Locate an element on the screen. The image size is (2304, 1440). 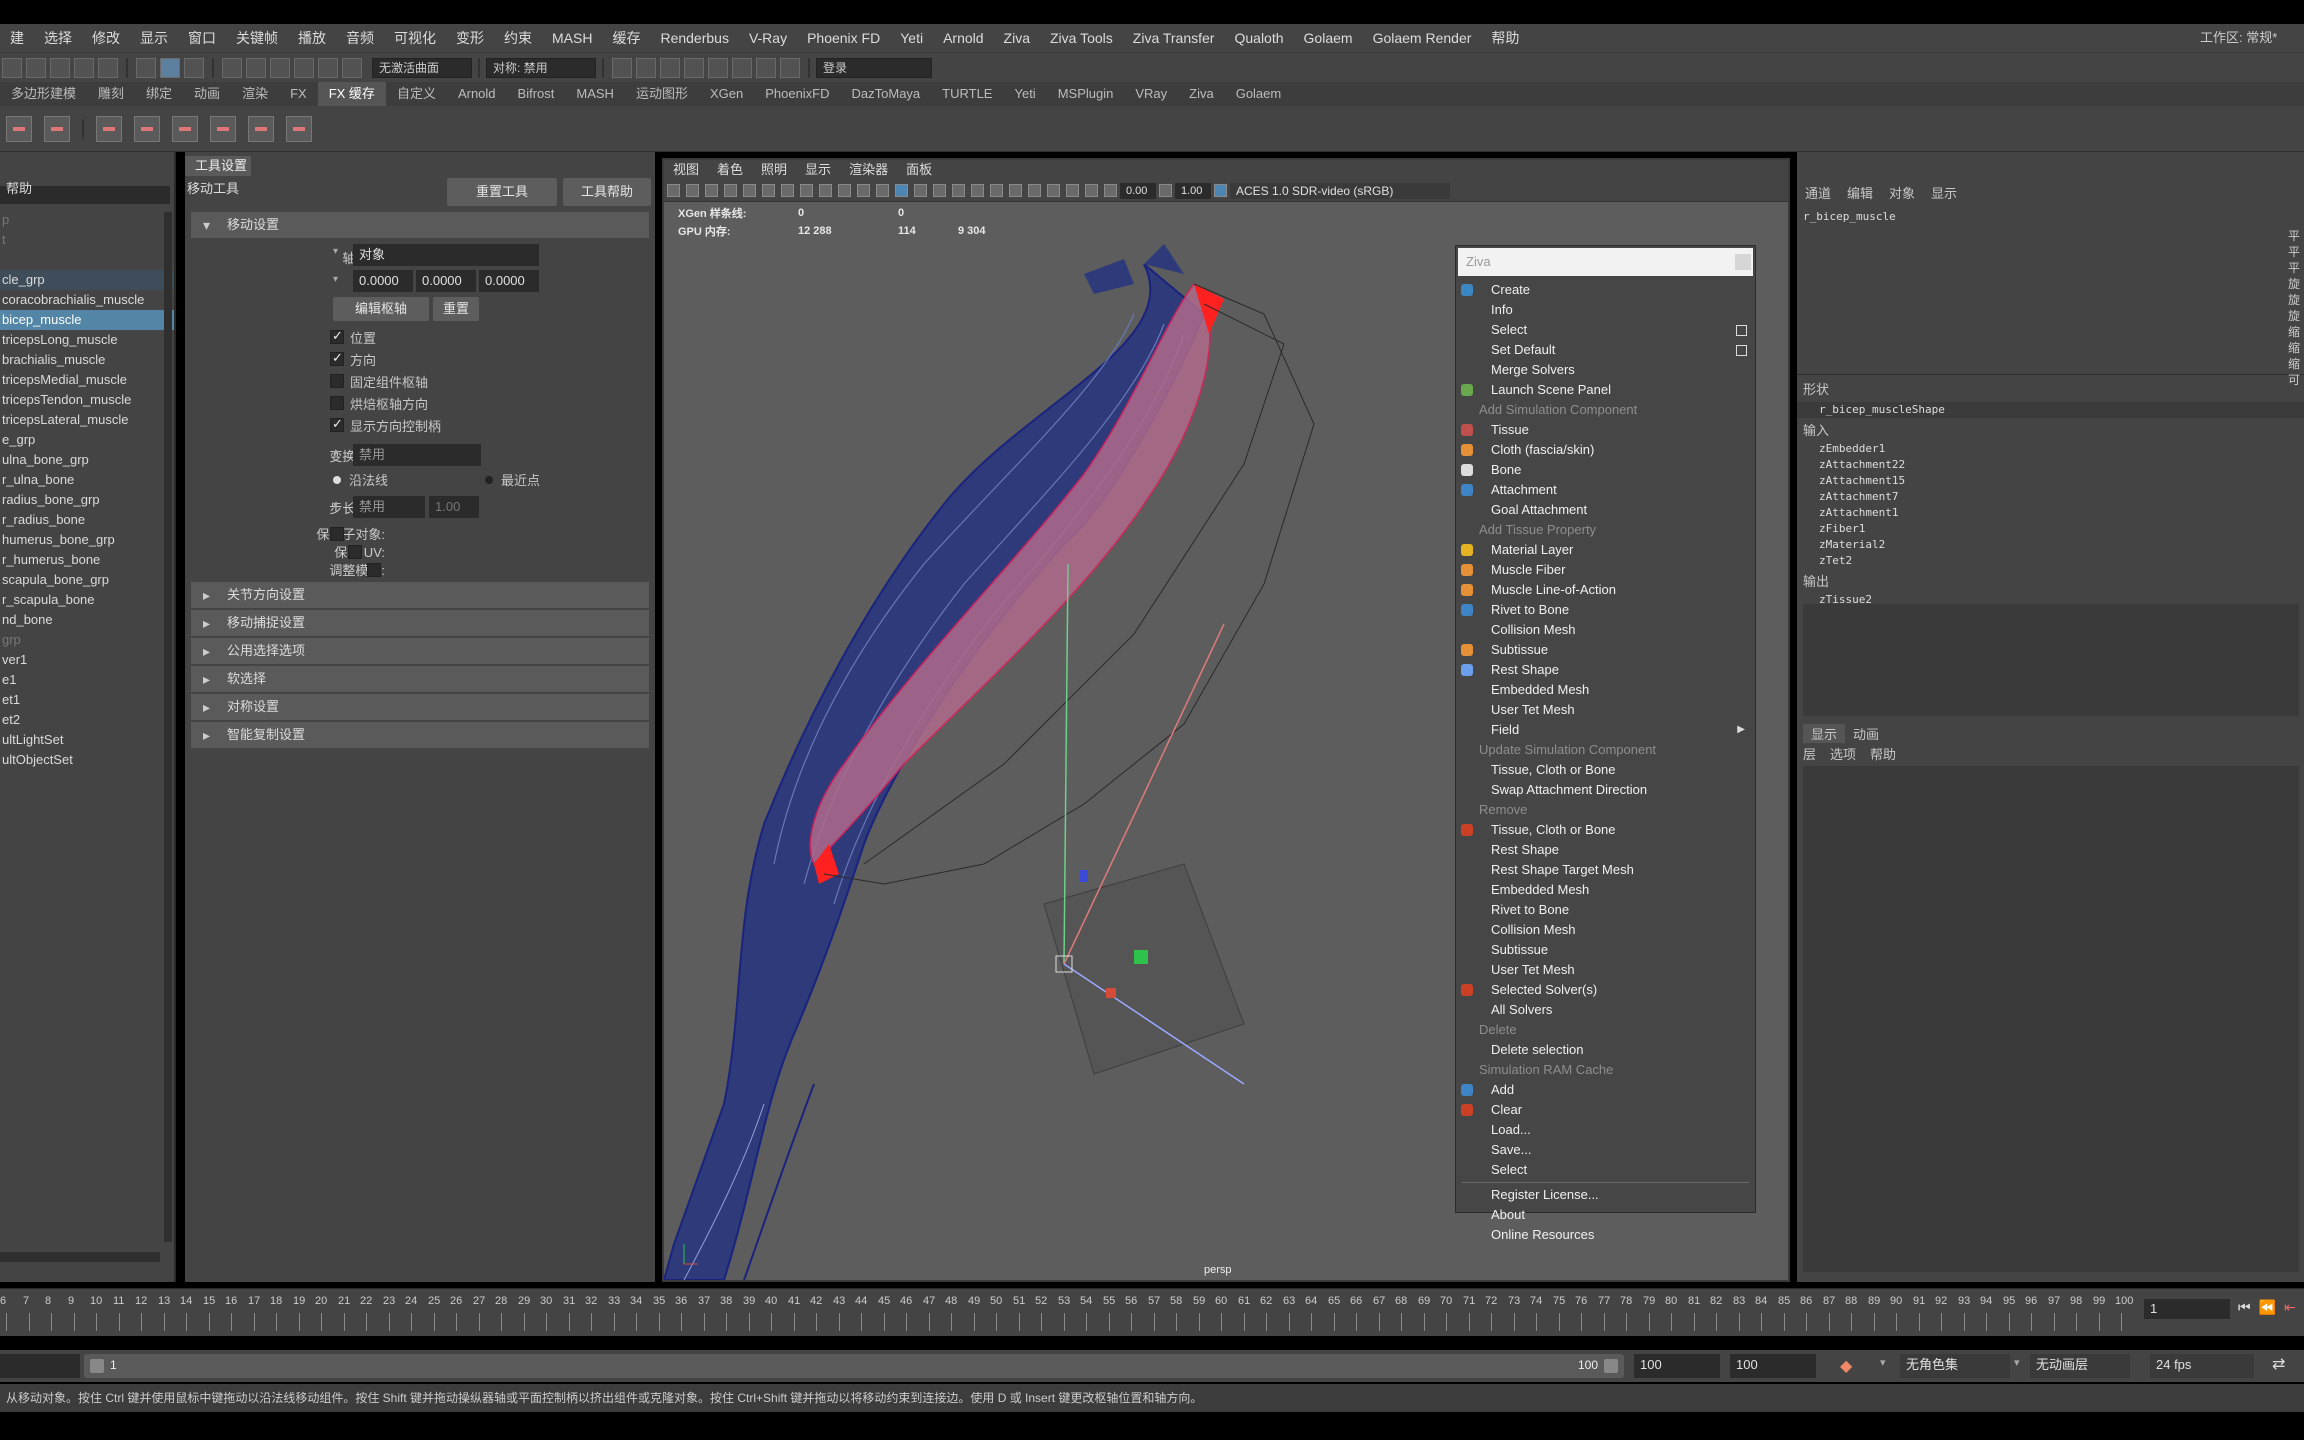
smooth-shade-icon is located at coordinates (901, 190).